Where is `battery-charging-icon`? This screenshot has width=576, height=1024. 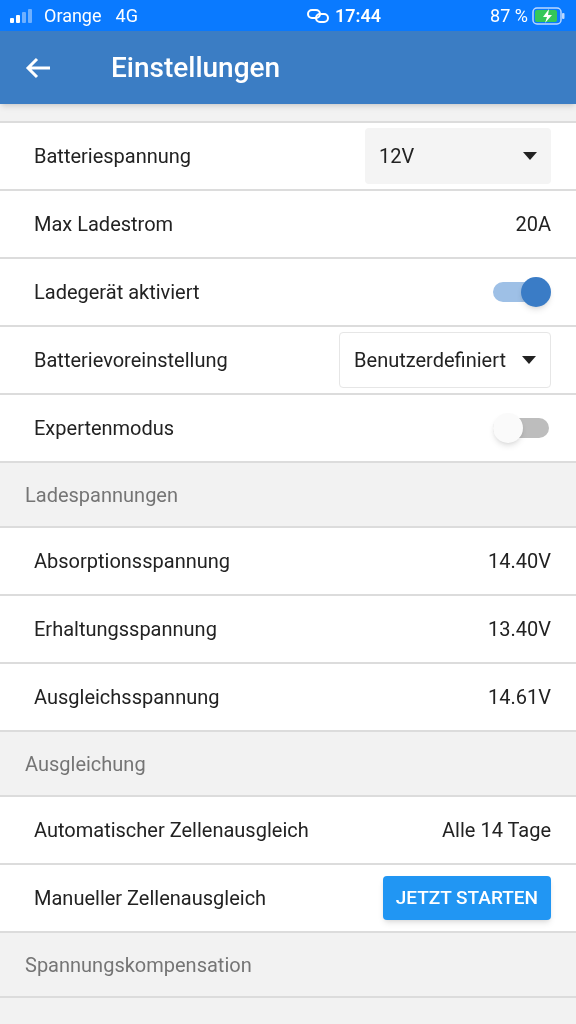
battery-charging-icon is located at coordinates (549, 15).